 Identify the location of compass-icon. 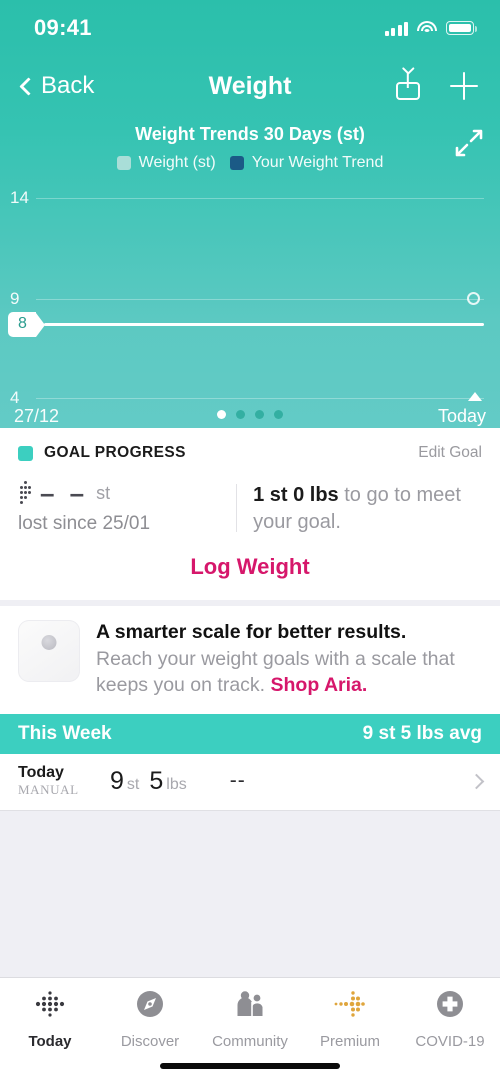
(150, 1007).